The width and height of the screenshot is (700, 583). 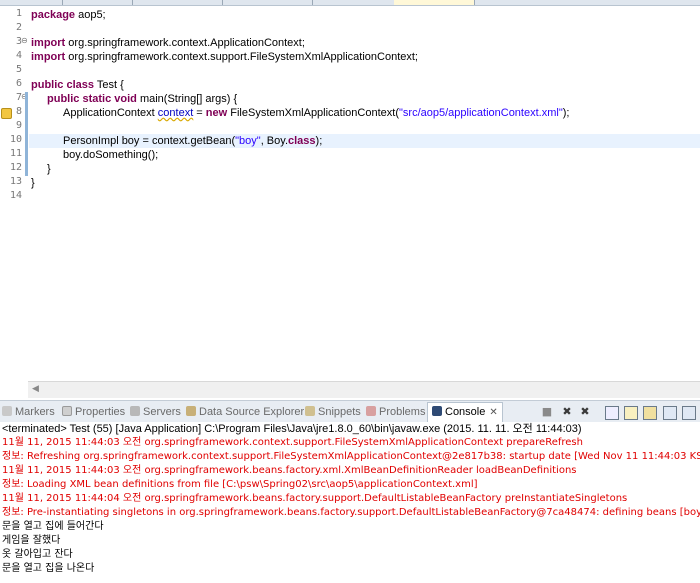 I want to click on tab-markers: Markers, so click(x=28, y=412).